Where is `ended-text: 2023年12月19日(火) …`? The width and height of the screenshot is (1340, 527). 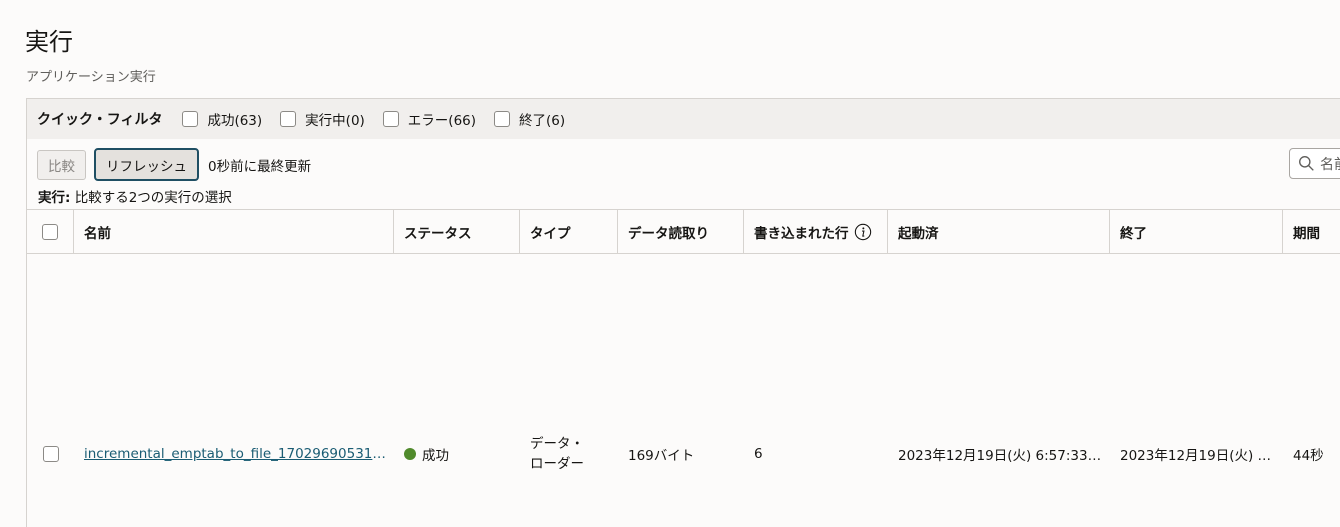
ended-text: 2023年12月19日(火) … is located at coordinates (1196, 456).